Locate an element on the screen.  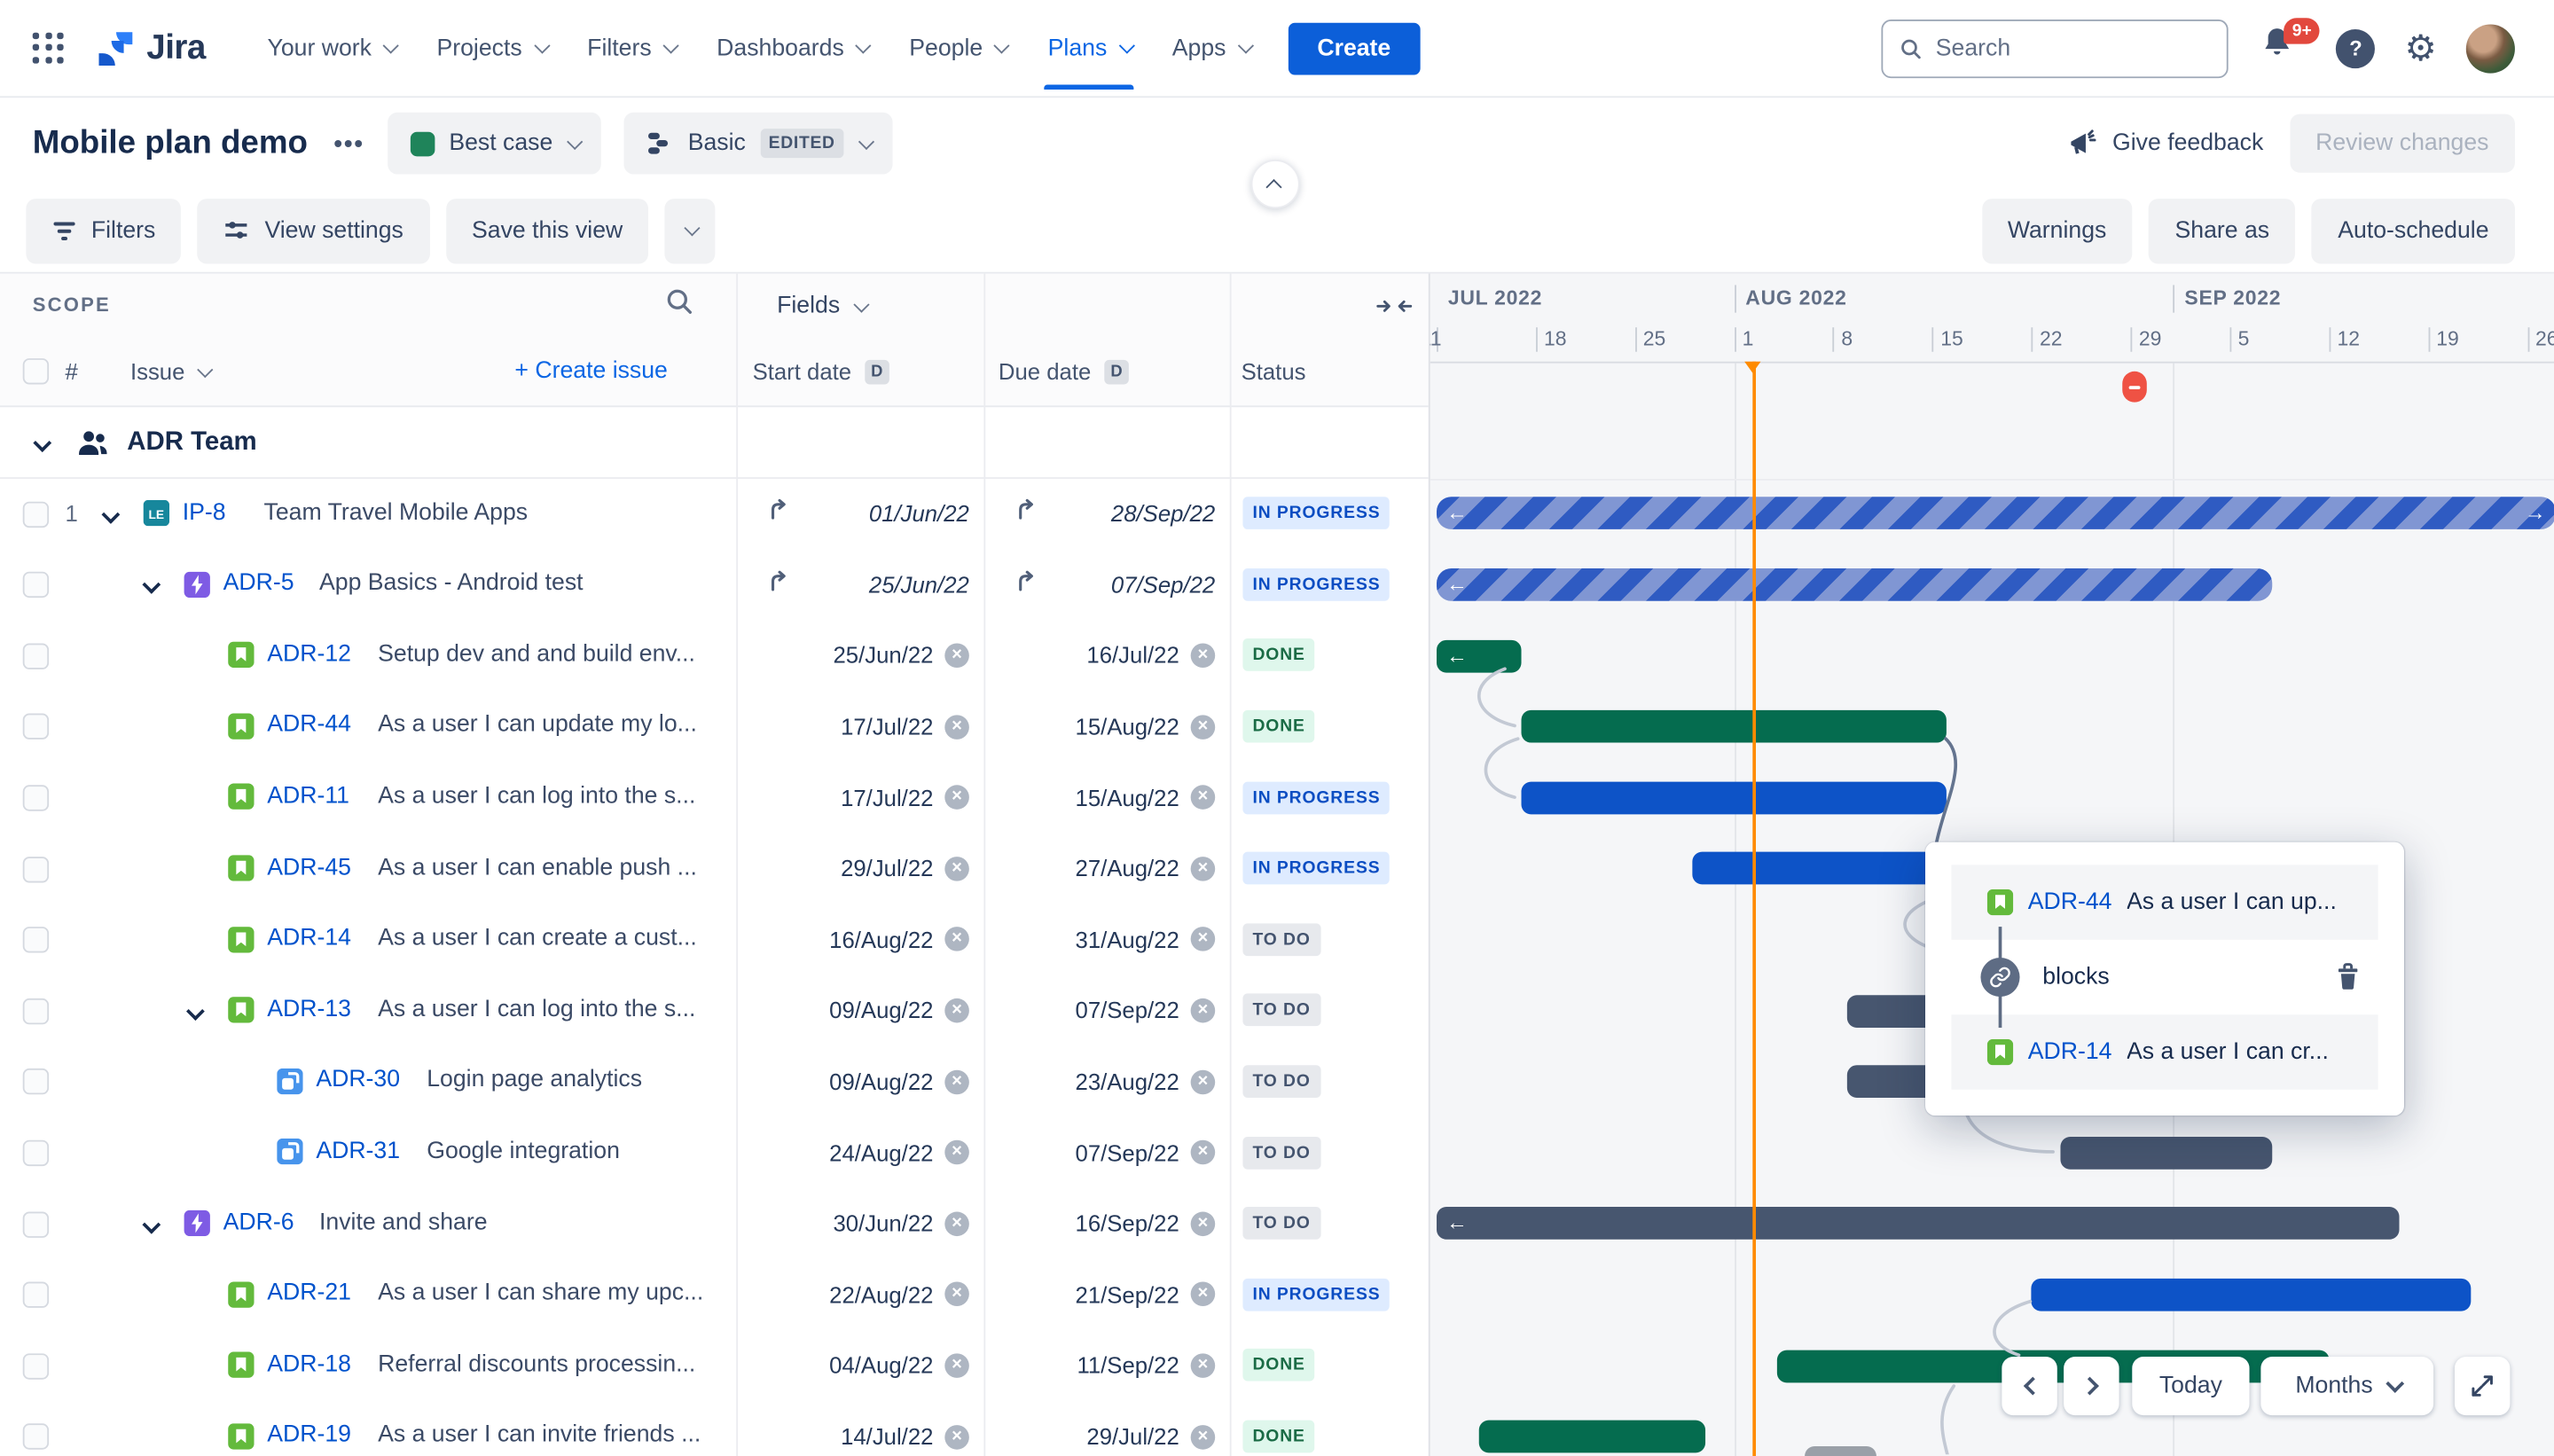
start-date-cell: 30/Jun/22 × is located at coordinates (859, 1223).